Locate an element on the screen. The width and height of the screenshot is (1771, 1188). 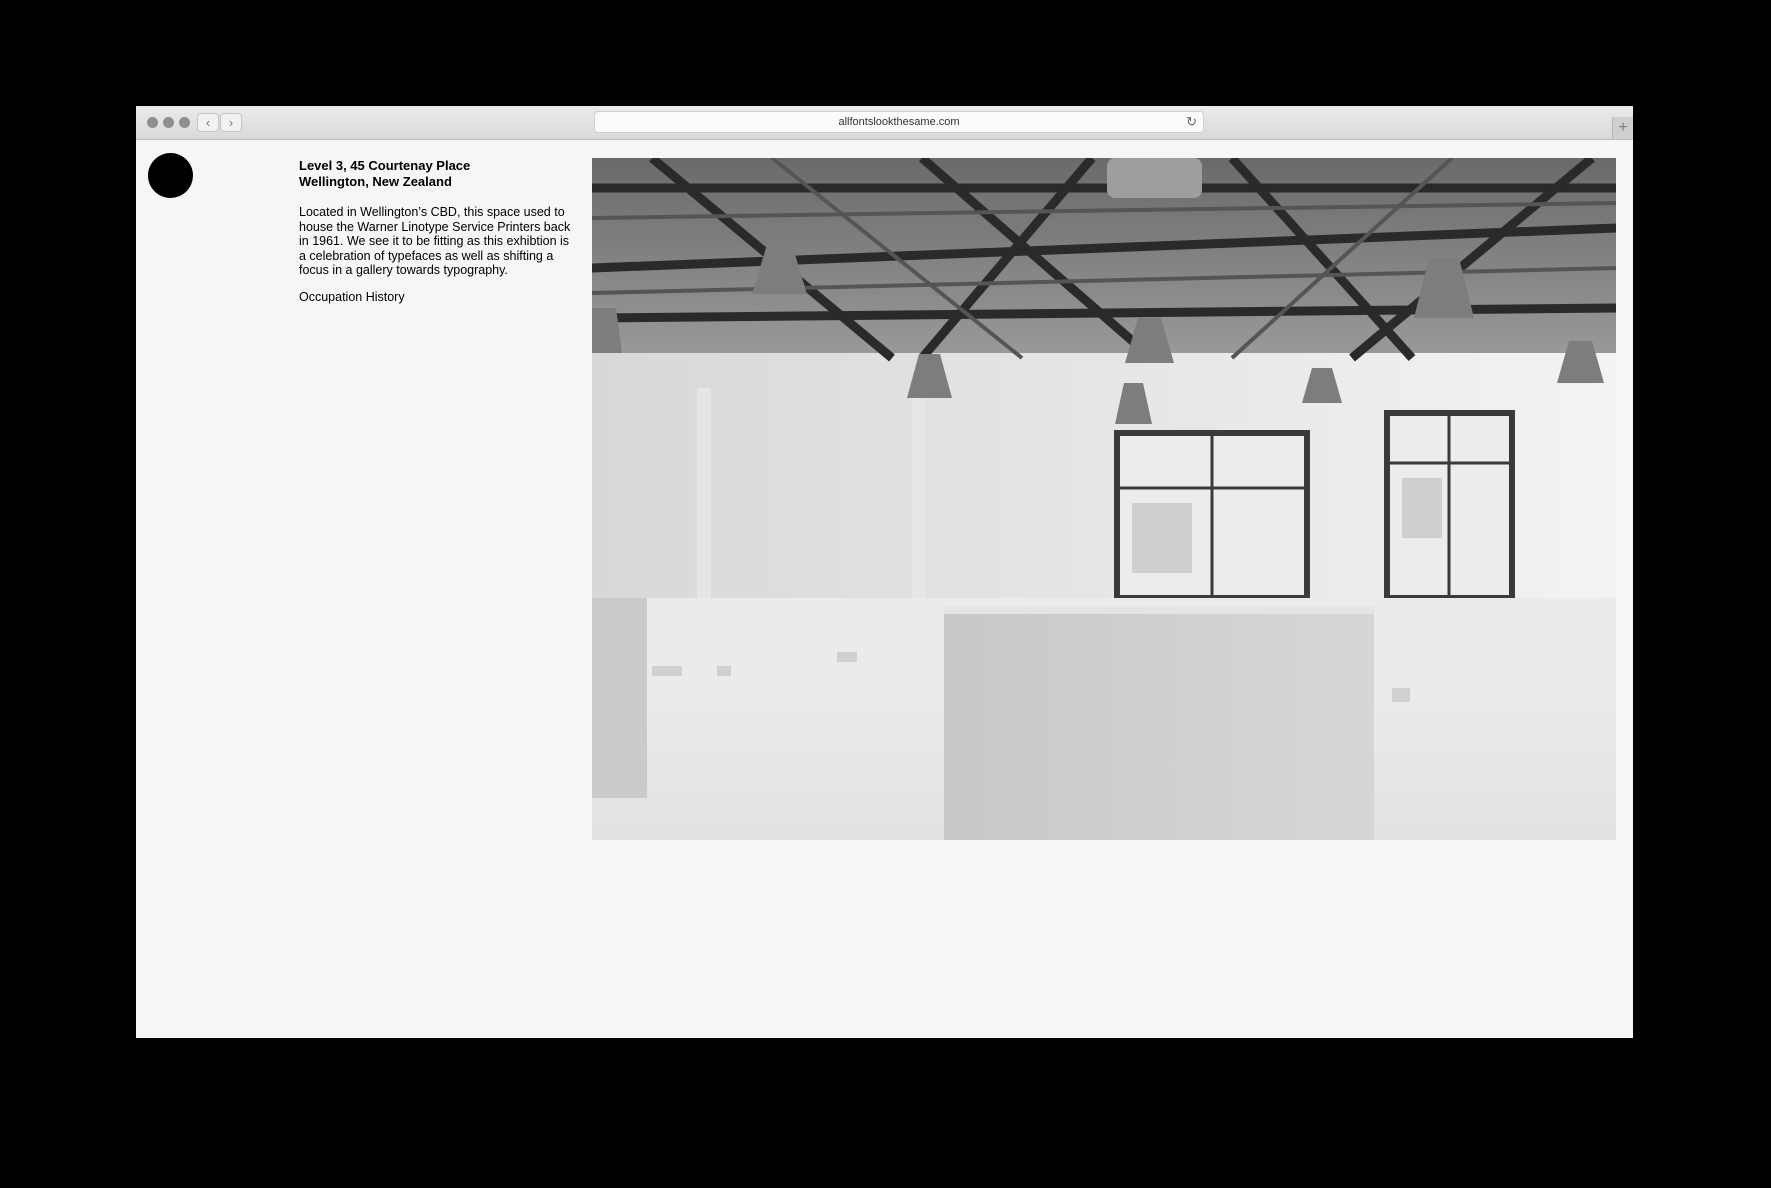
chevron-right-icon: › is located at coordinates (231, 122).